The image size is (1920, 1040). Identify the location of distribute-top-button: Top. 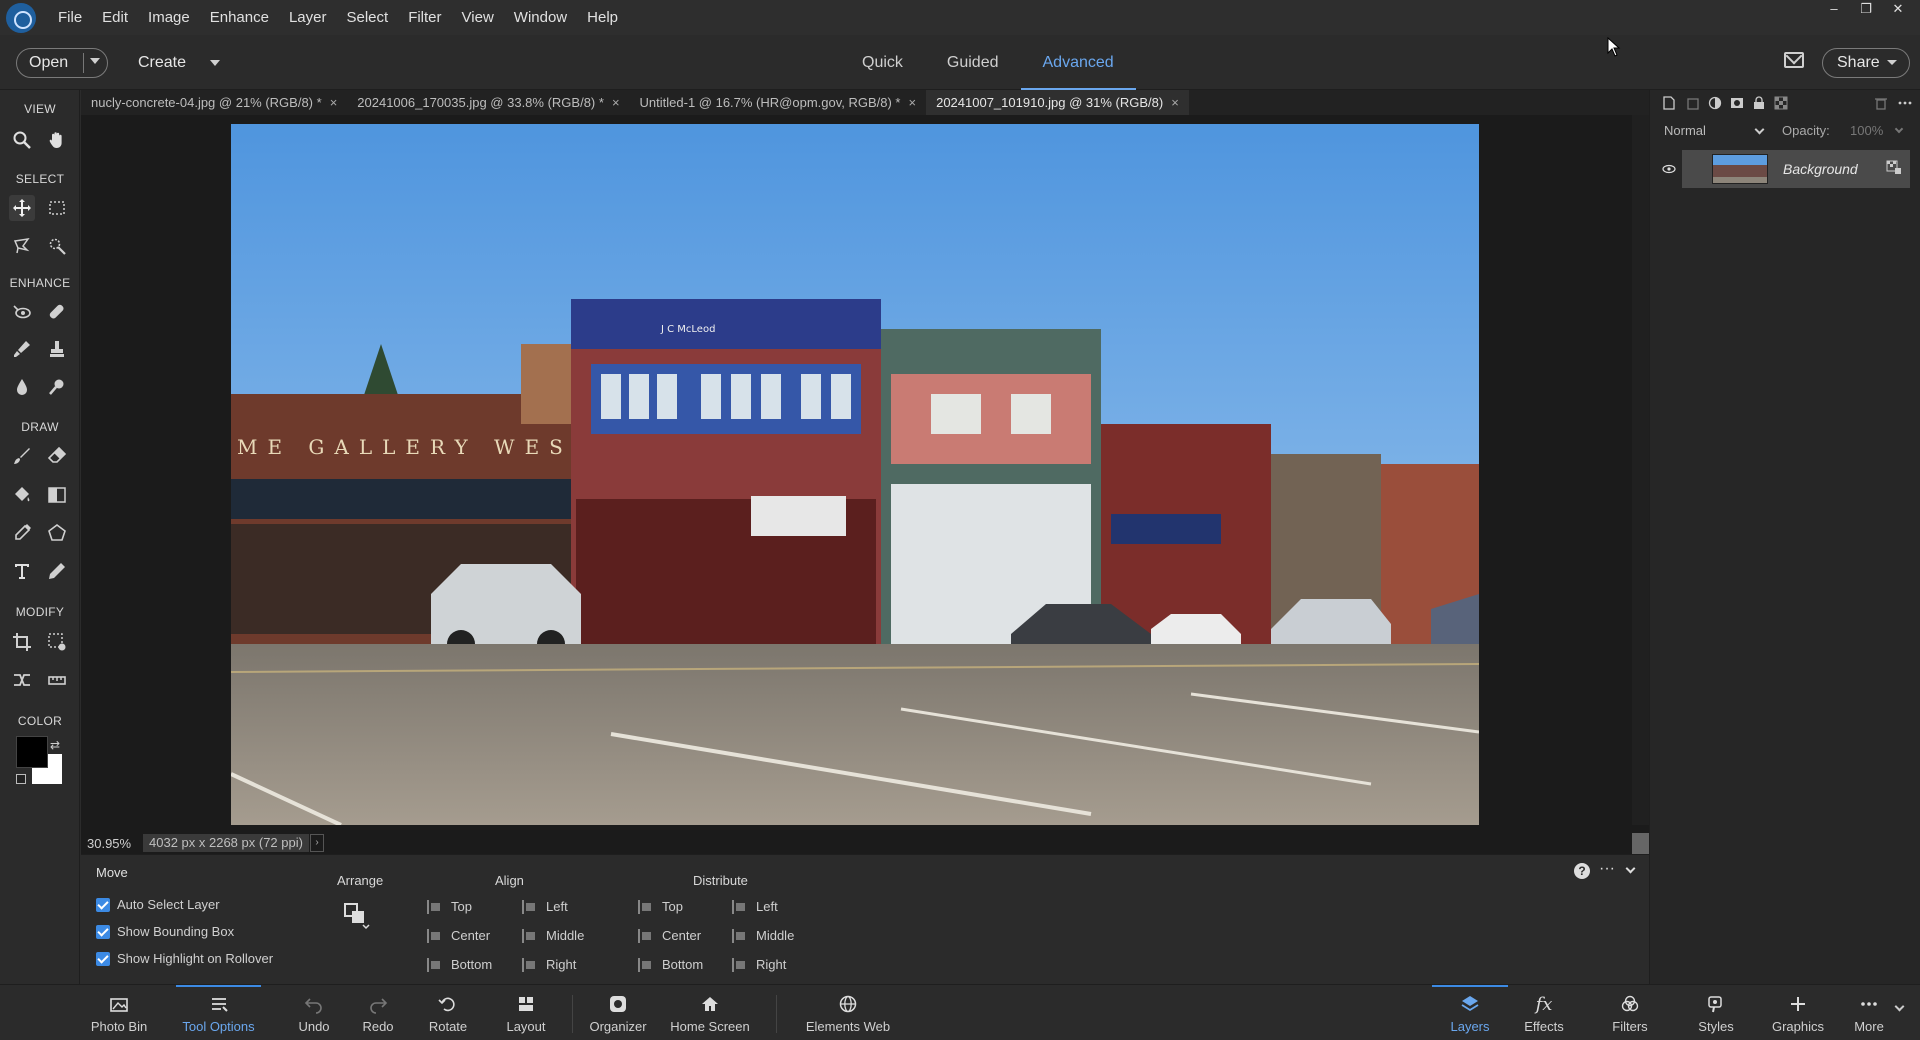
(660, 906).